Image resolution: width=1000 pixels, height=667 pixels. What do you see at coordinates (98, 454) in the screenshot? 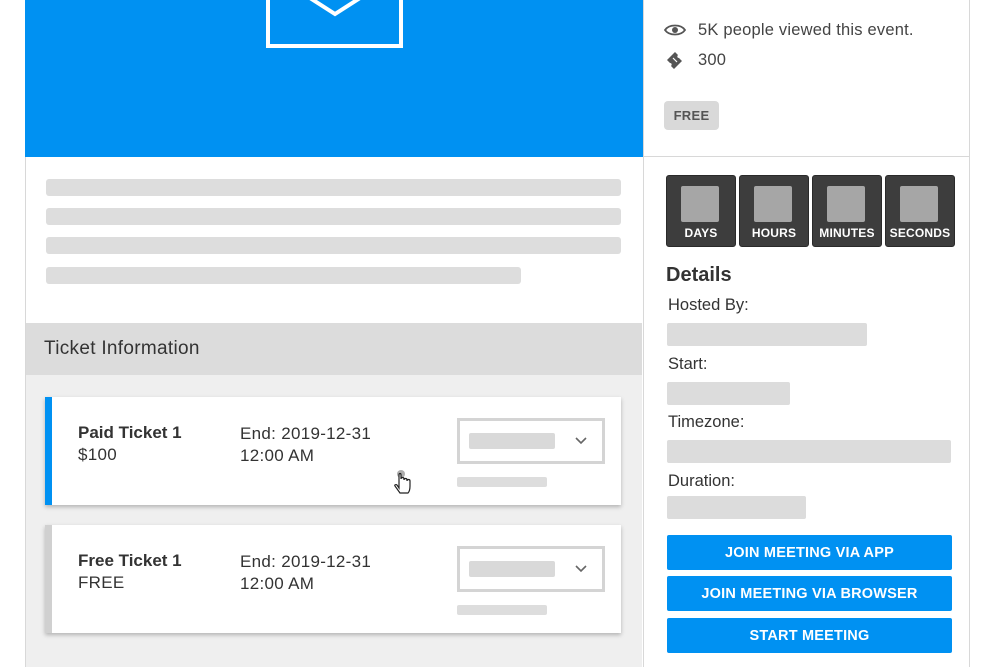
I see `ticket-price: $100` at bounding box center [98, 454].